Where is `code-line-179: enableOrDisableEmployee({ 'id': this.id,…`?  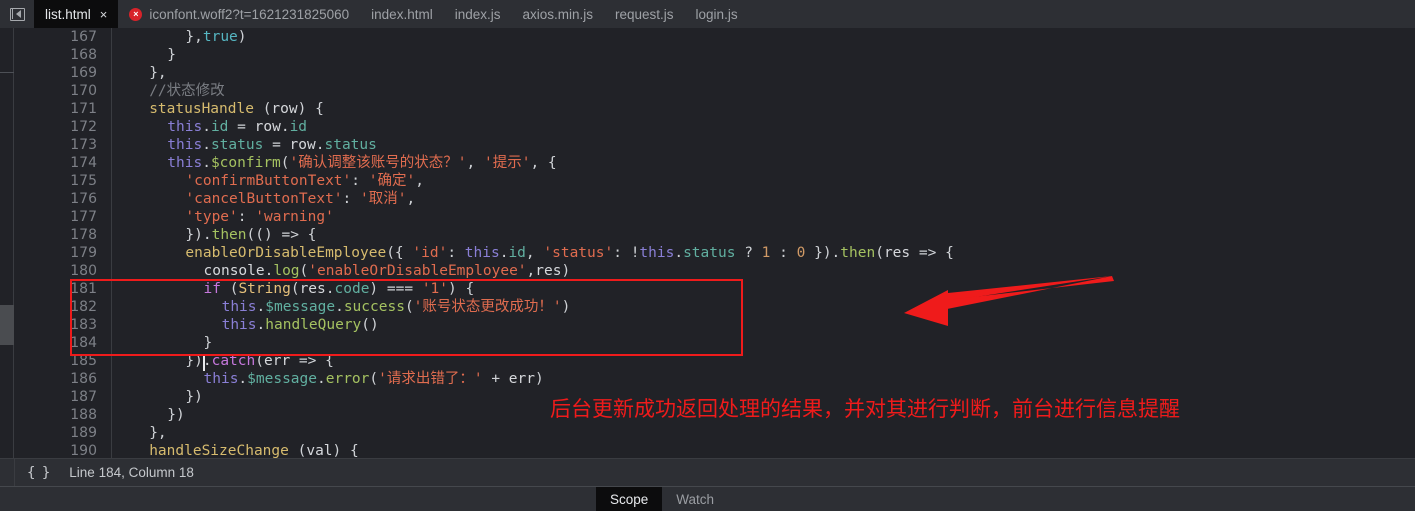 code-line-179: enableOrDisableEmployee({ 'id': this.id,… is located at coordinates (569, 253).